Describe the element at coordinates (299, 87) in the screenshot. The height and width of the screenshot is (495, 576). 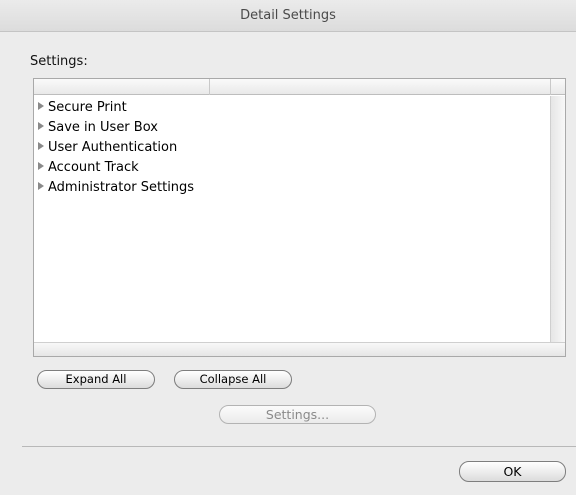
I see `table-header` at that location.